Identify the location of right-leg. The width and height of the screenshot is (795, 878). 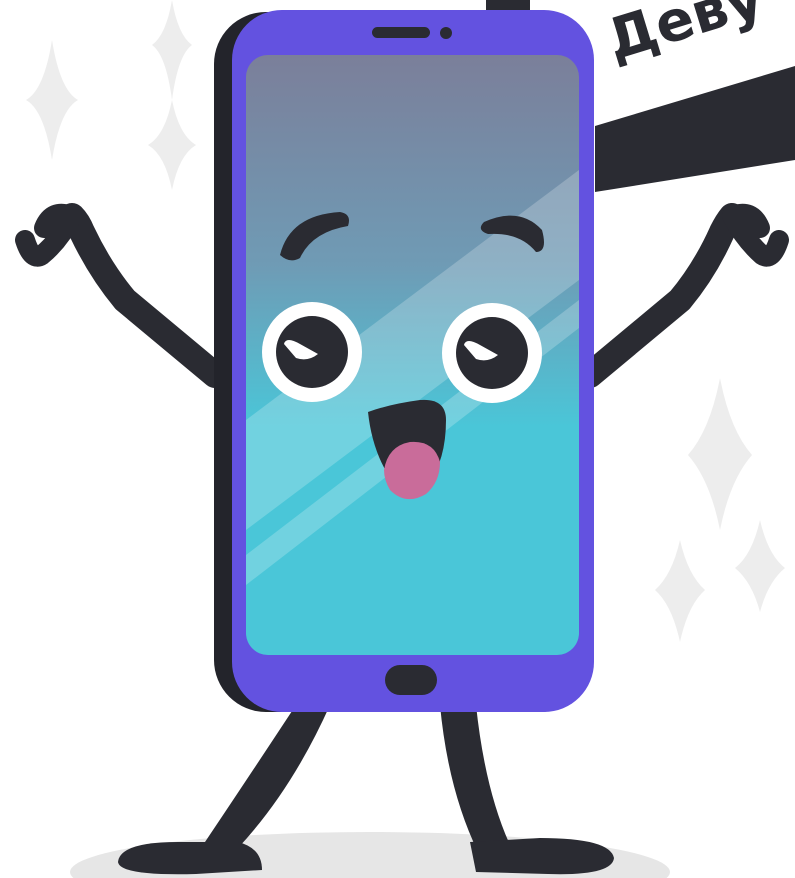
(475, 778).